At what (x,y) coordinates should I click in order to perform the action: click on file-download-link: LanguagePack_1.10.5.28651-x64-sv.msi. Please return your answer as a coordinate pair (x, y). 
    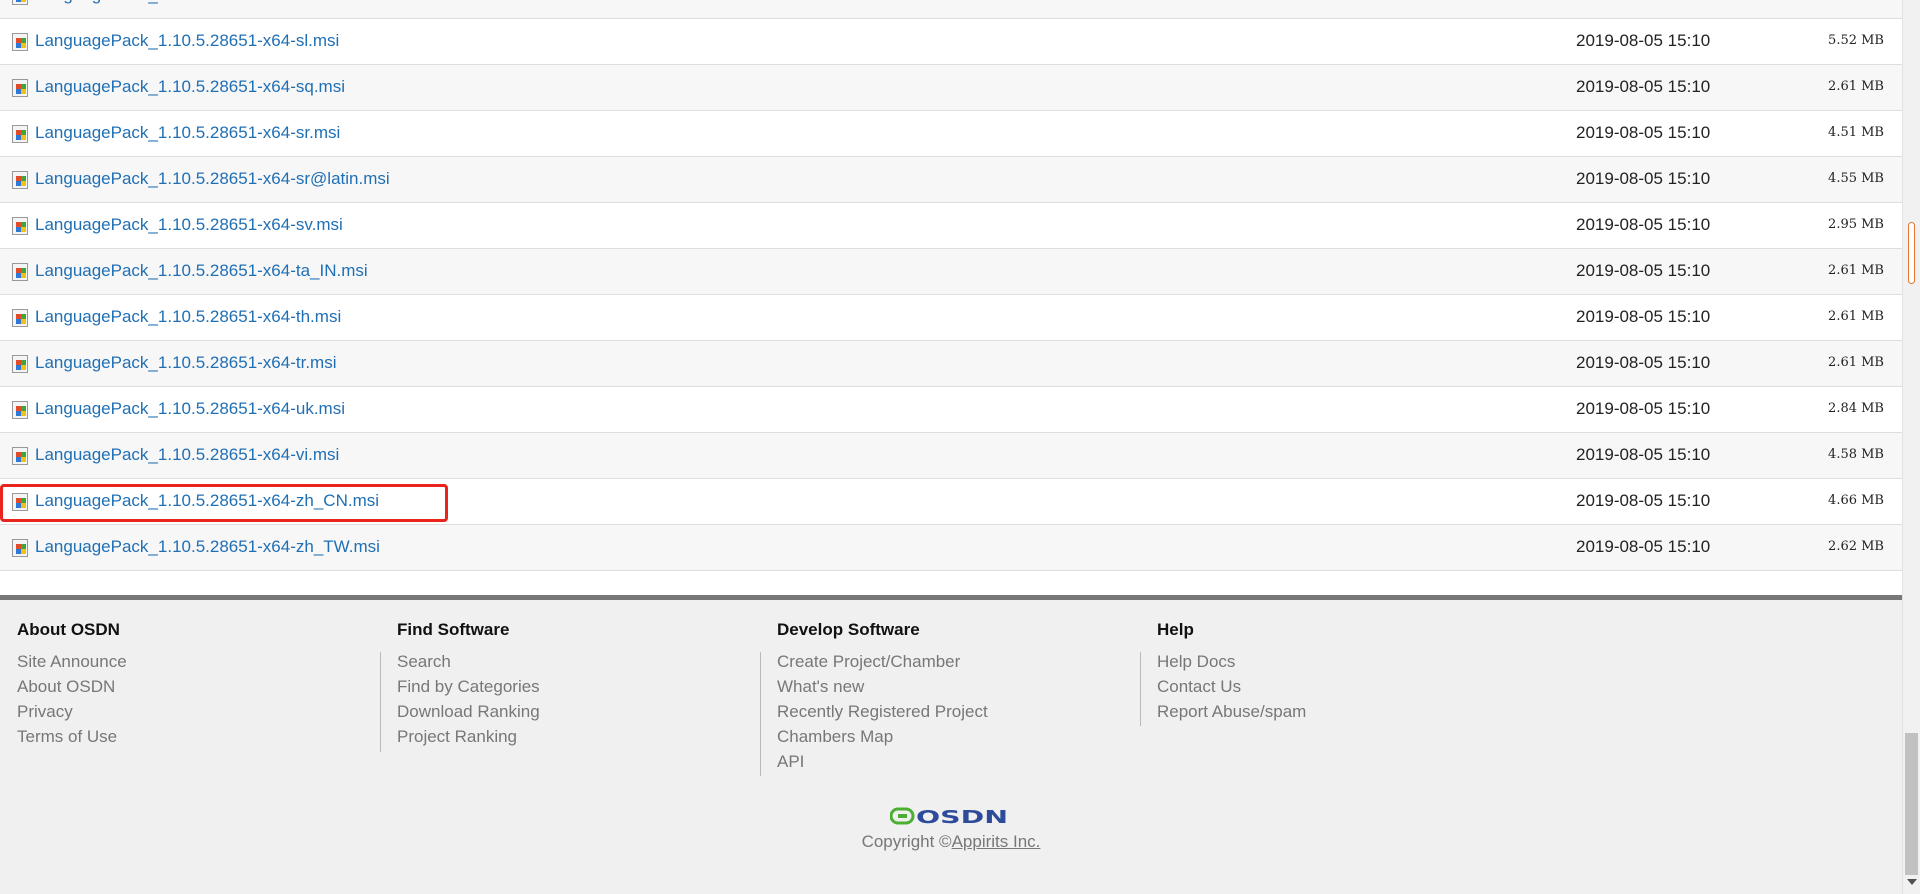
    Looking at the image, I should click on (189, 225).